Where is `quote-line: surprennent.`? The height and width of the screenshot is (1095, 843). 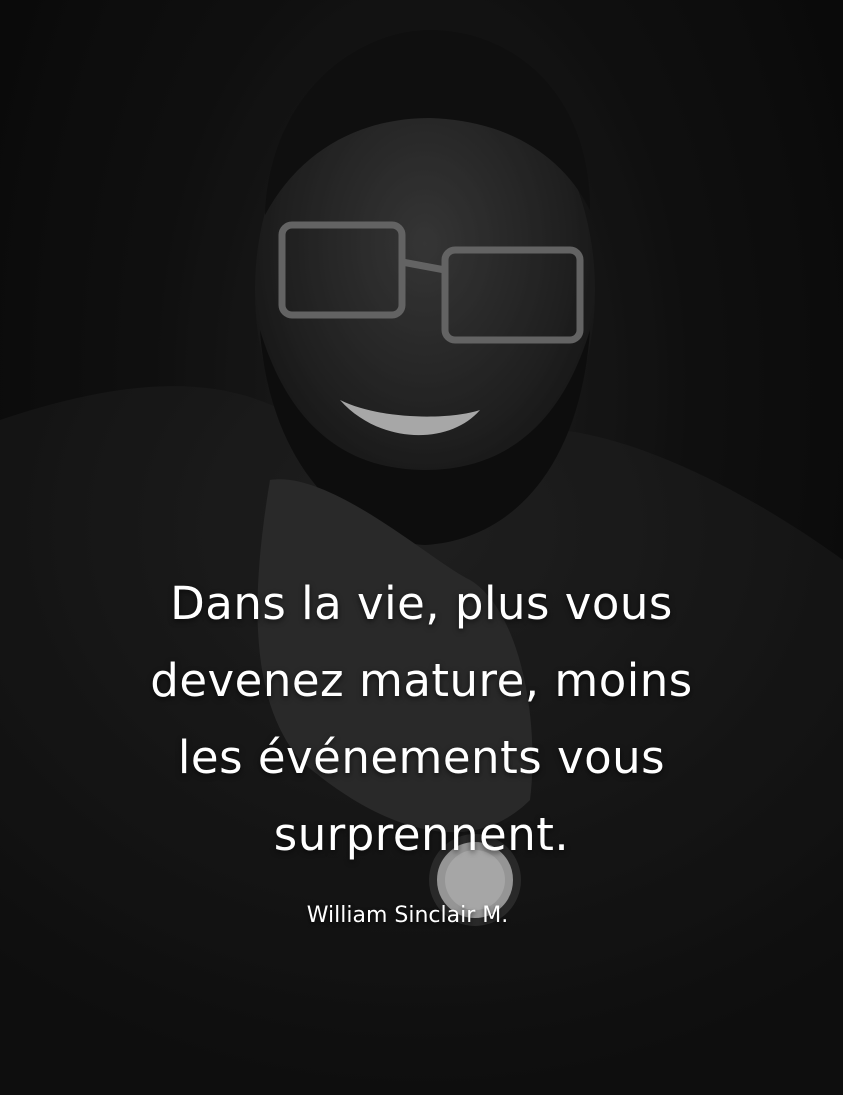
quote-line: surprennent. is located at coordinates (421, 834).